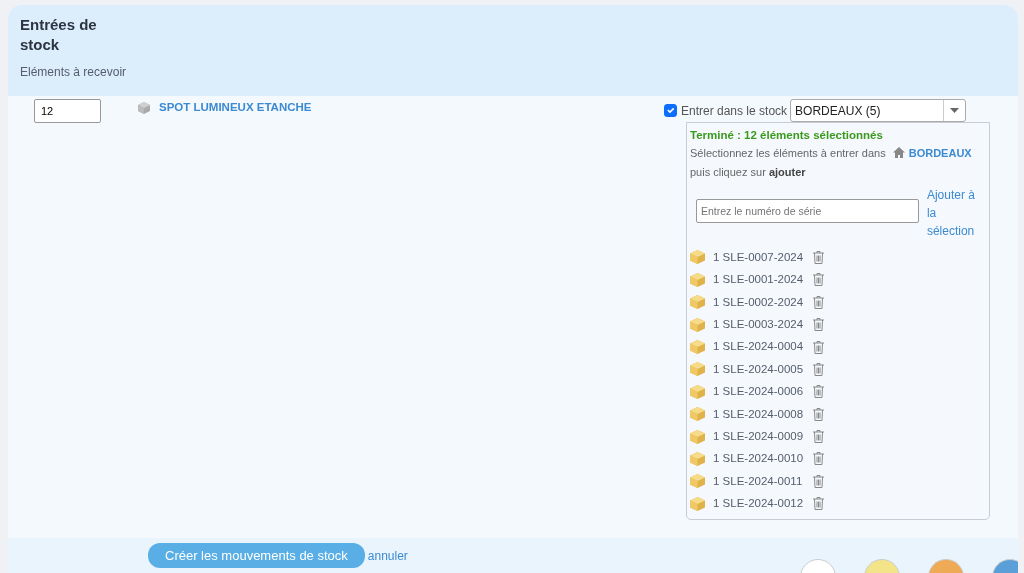 This screenshot has height=573, width=1024. Describe the element at coordinates (759, 392) in the screenshot. I see `serial-number: 1 SLE-2024-0006` at that location.